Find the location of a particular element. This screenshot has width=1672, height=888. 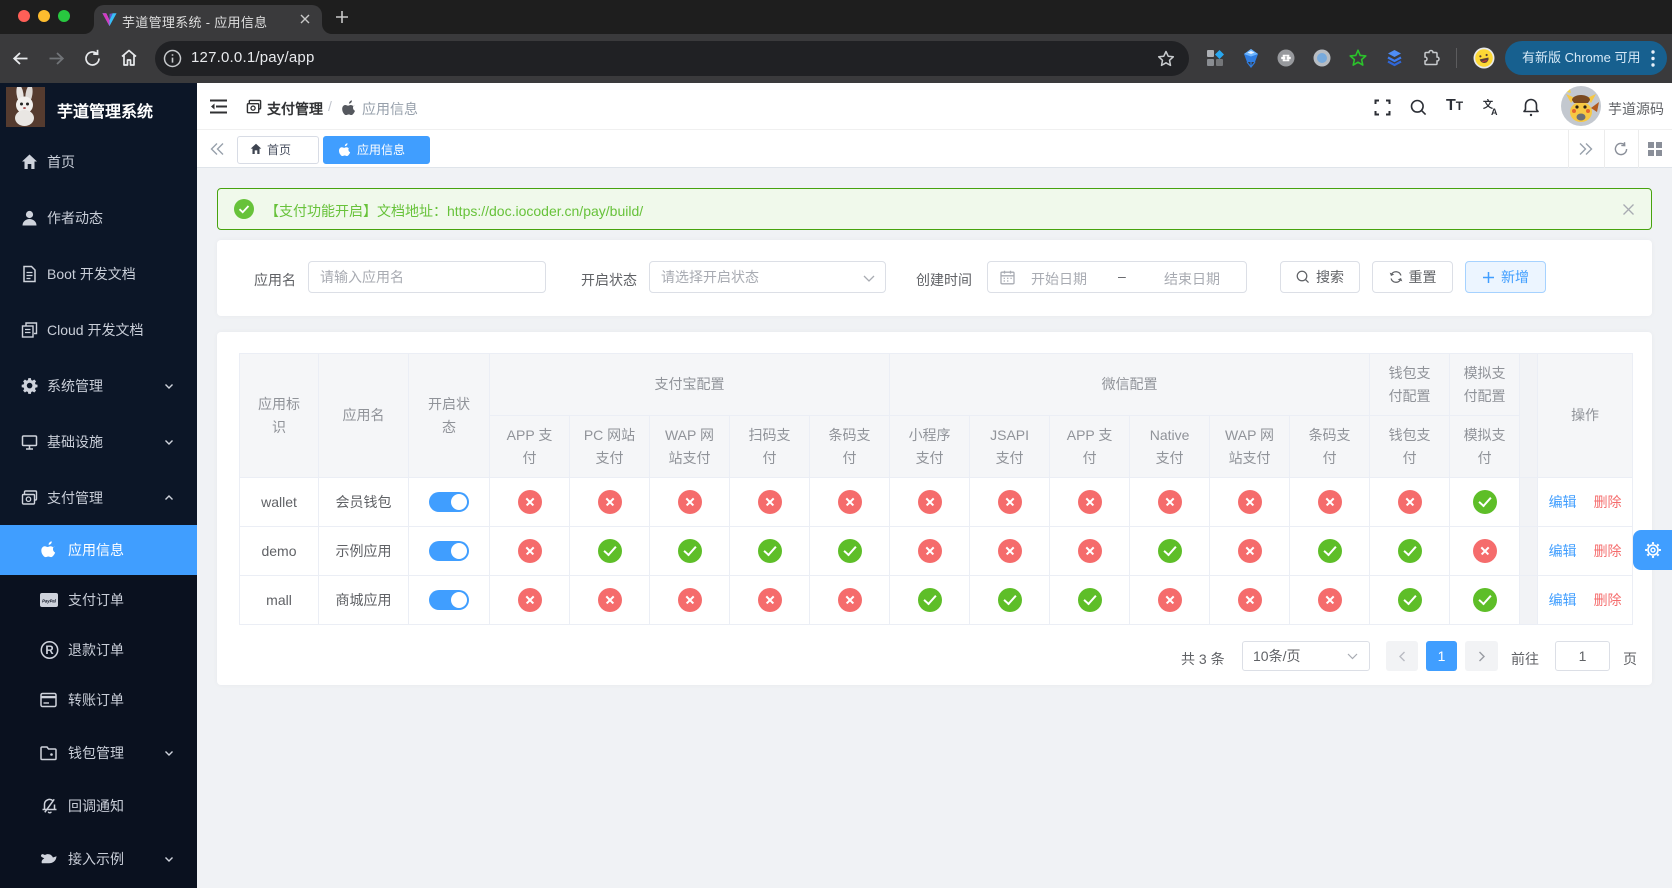

svg-text: PayPal is located at coordinates (49, 601).